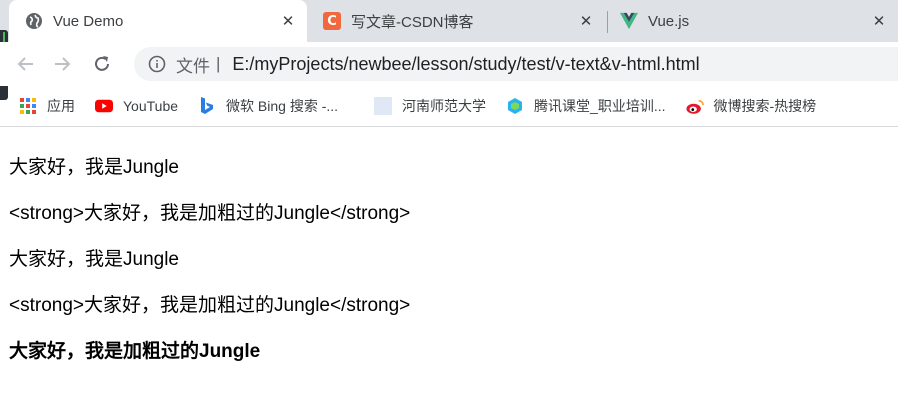 This screenshot has width=898, height=401. What do you see at coordinates (515, 106) in the screenshot?
I see `tencent-classroom-icon` at bounding box center [515, 106].